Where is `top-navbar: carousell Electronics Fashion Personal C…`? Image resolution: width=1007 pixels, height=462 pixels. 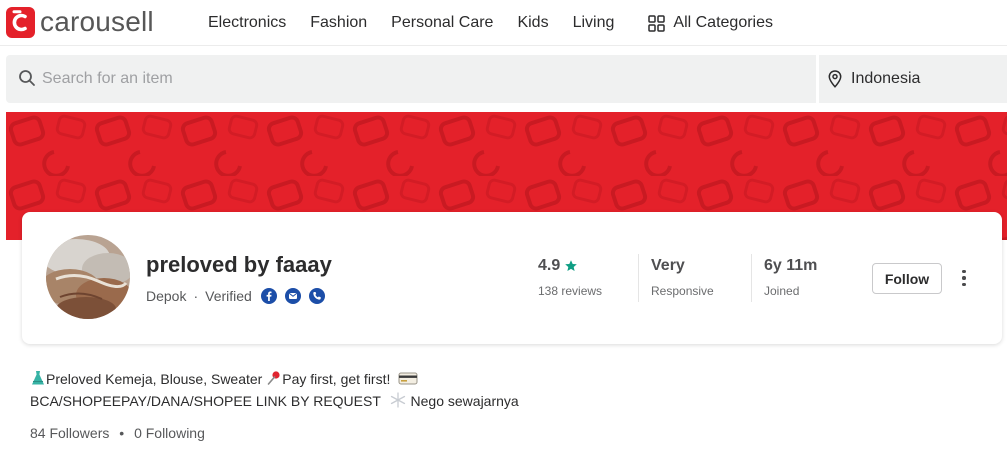 top-navbar: carousell Electronics Fashion Personal C… is located at coordinates (503, 23).